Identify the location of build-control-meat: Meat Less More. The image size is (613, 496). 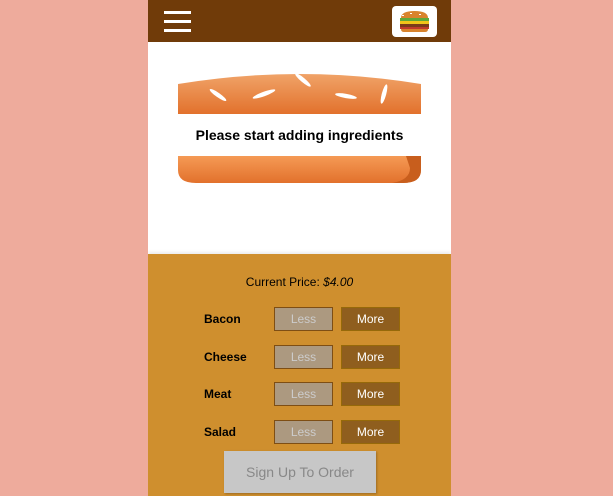
(299, 394).